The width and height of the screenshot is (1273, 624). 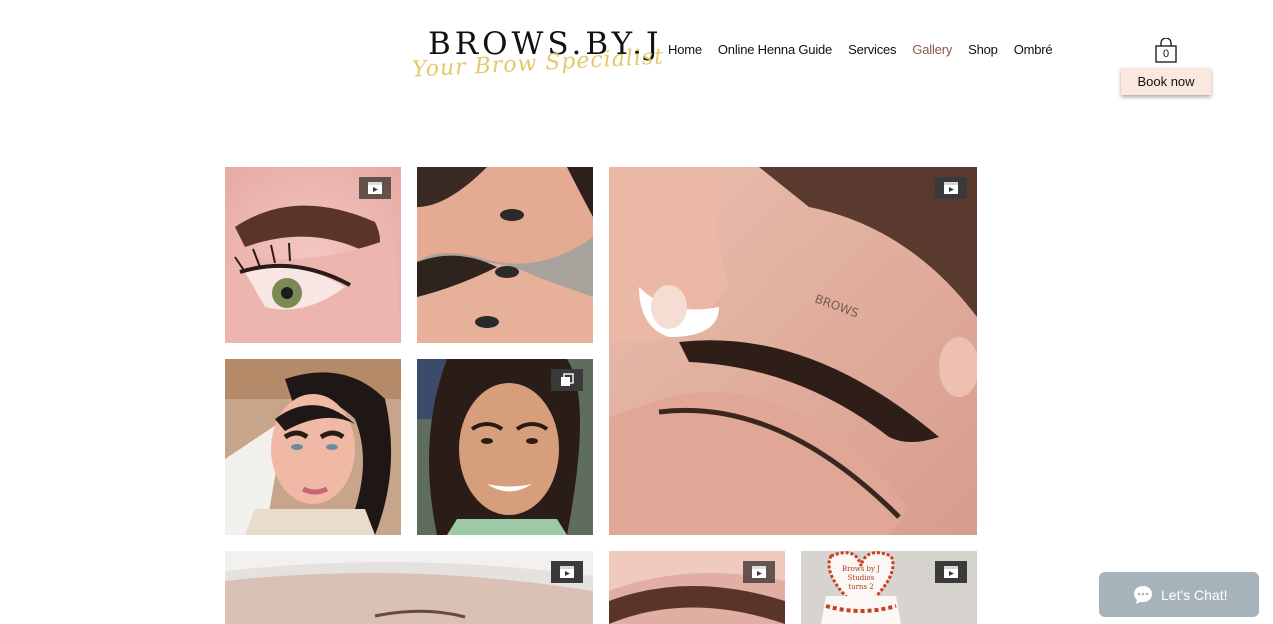 What do you see at coordinates (889, 587) in the screenshot?
I see `gallery-item-heart-cake: Brows by J Studios turns 2` at bounding box center [889, 587].